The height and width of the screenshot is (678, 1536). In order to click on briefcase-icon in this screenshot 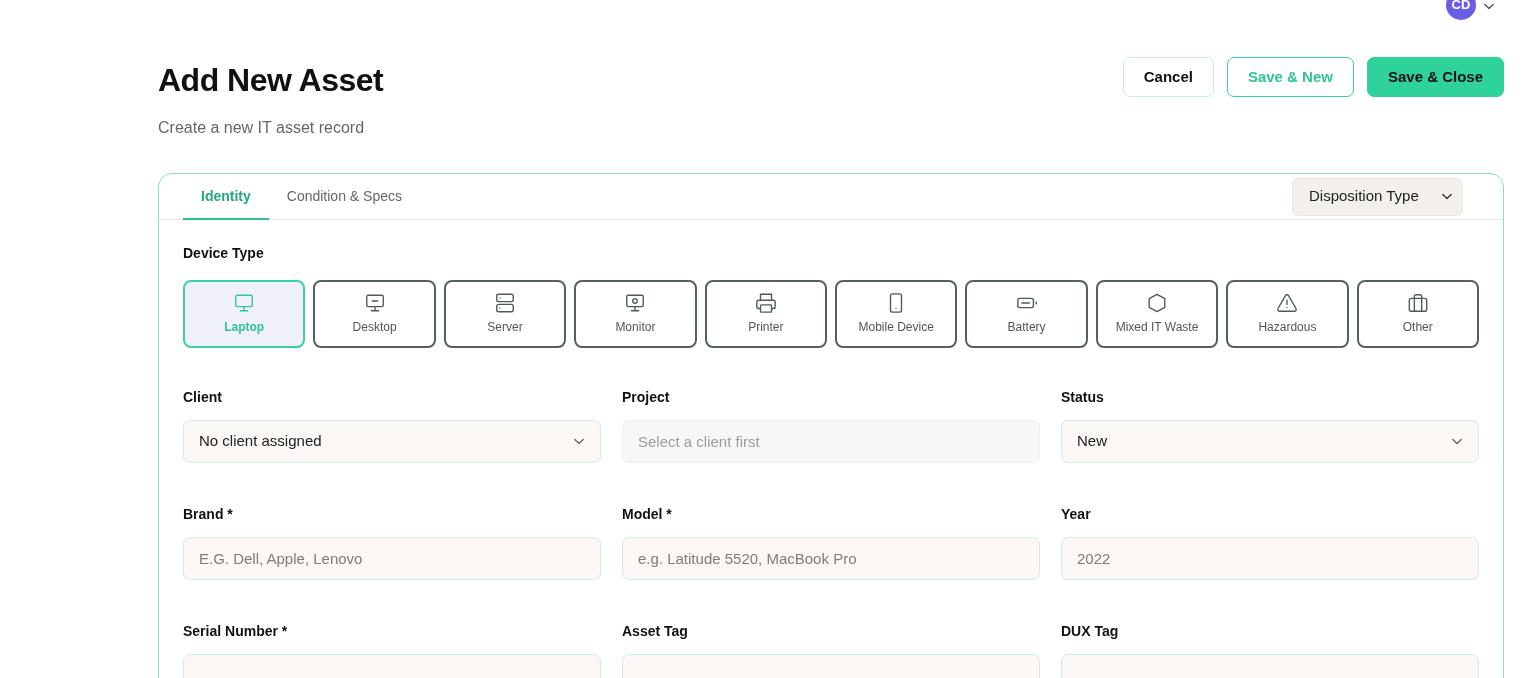, I will do `click(1417, 303)`.